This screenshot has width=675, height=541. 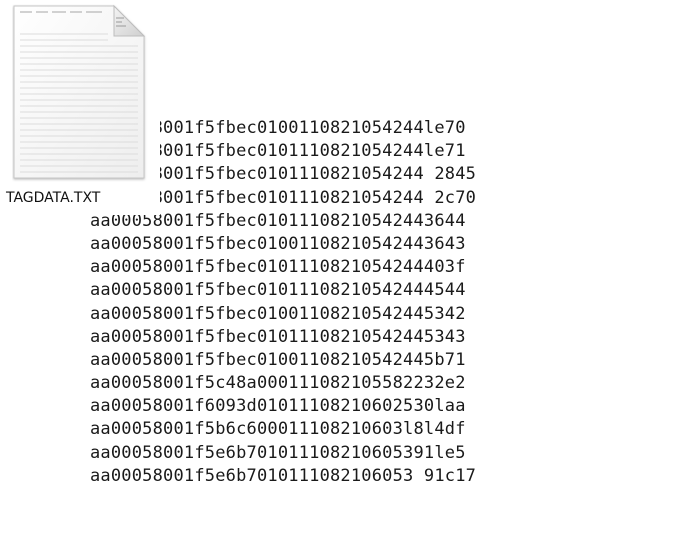 I want to click on text-line: aa00058001f5fbec0101110821054244403f, so click(x=278, y=267).